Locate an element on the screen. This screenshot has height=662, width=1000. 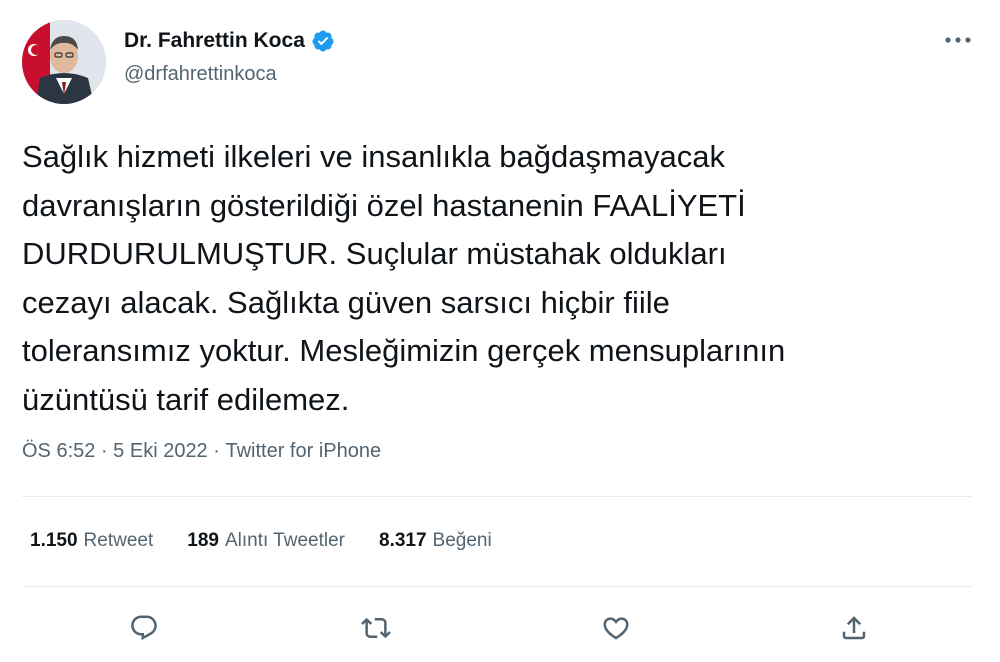
likes-stat: 8.317 Beğeni is located at coordinates (435, 541).